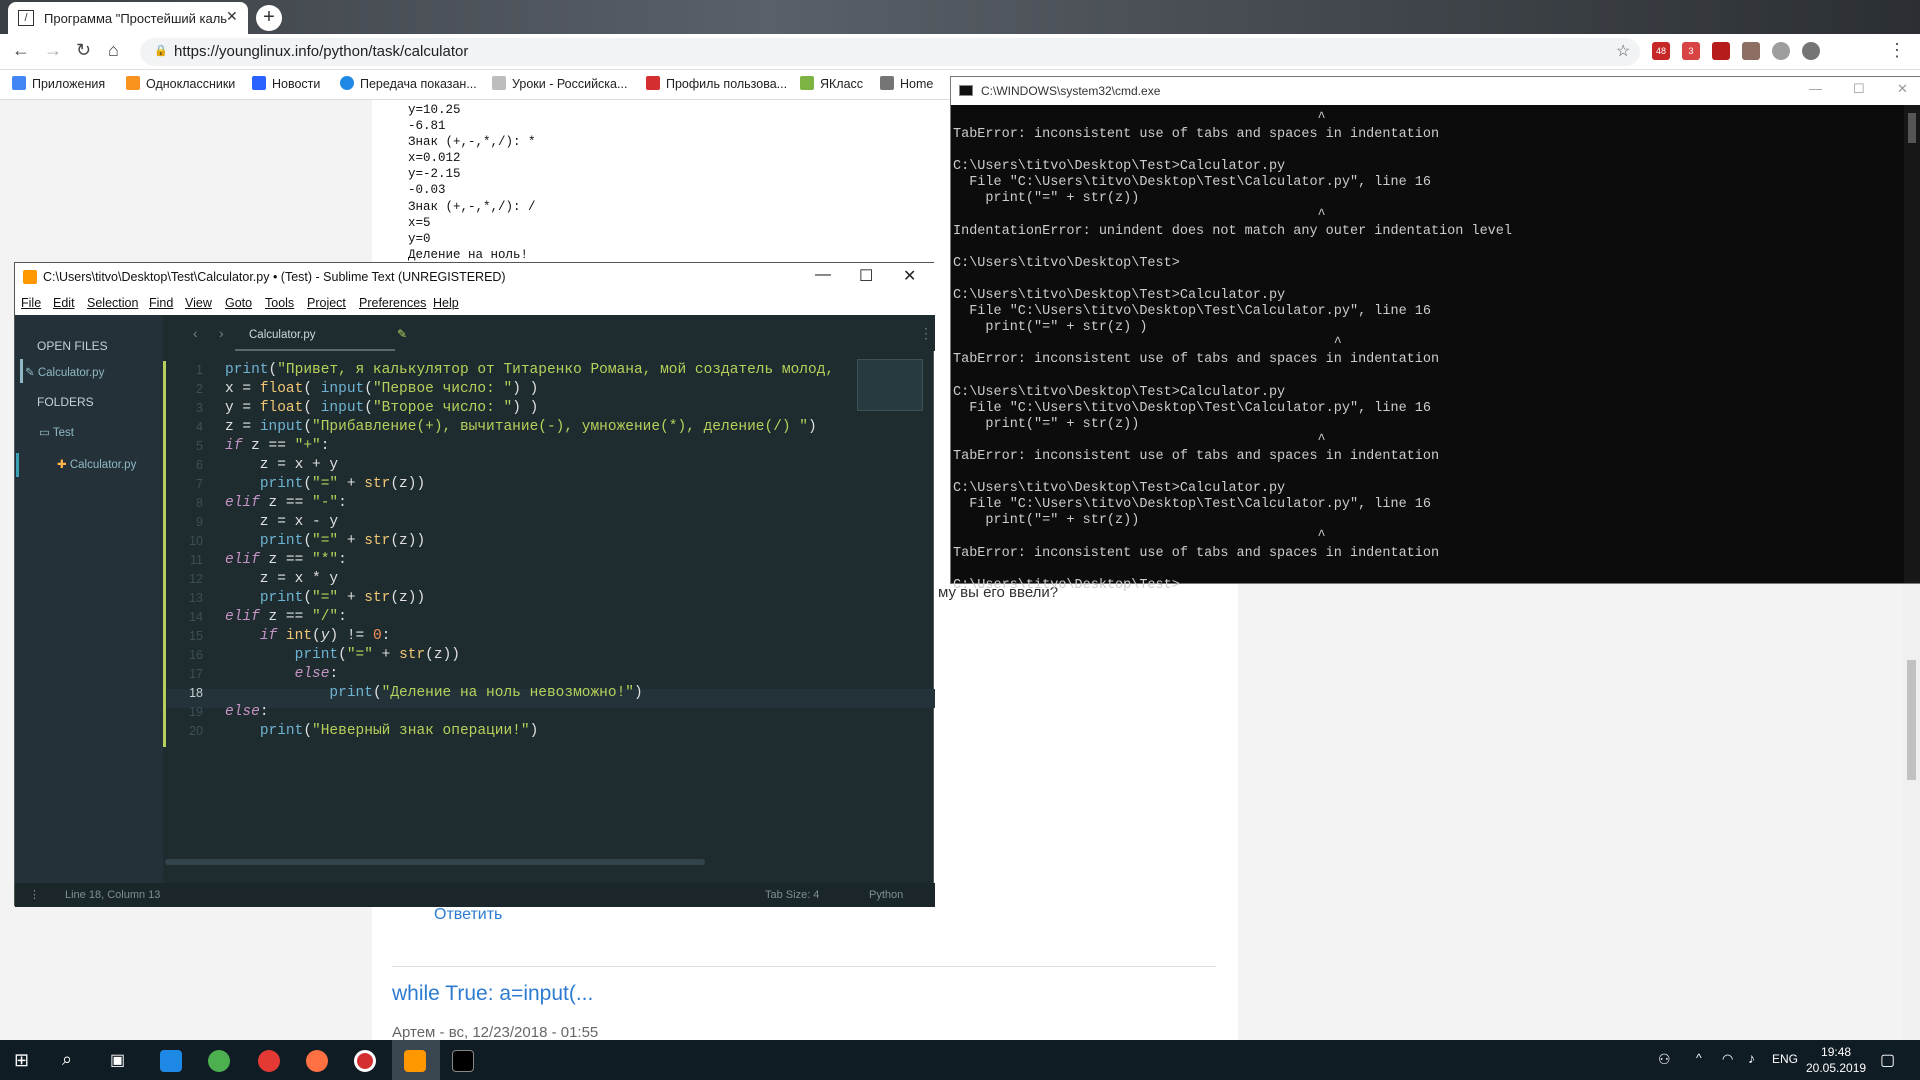 Image resolution: width=1920 pixels, height=1080 pixels. What do you see at coordinates (326, 303) in the screenshot?
I see `menu-project: Project` at bounding box center [326, 303].